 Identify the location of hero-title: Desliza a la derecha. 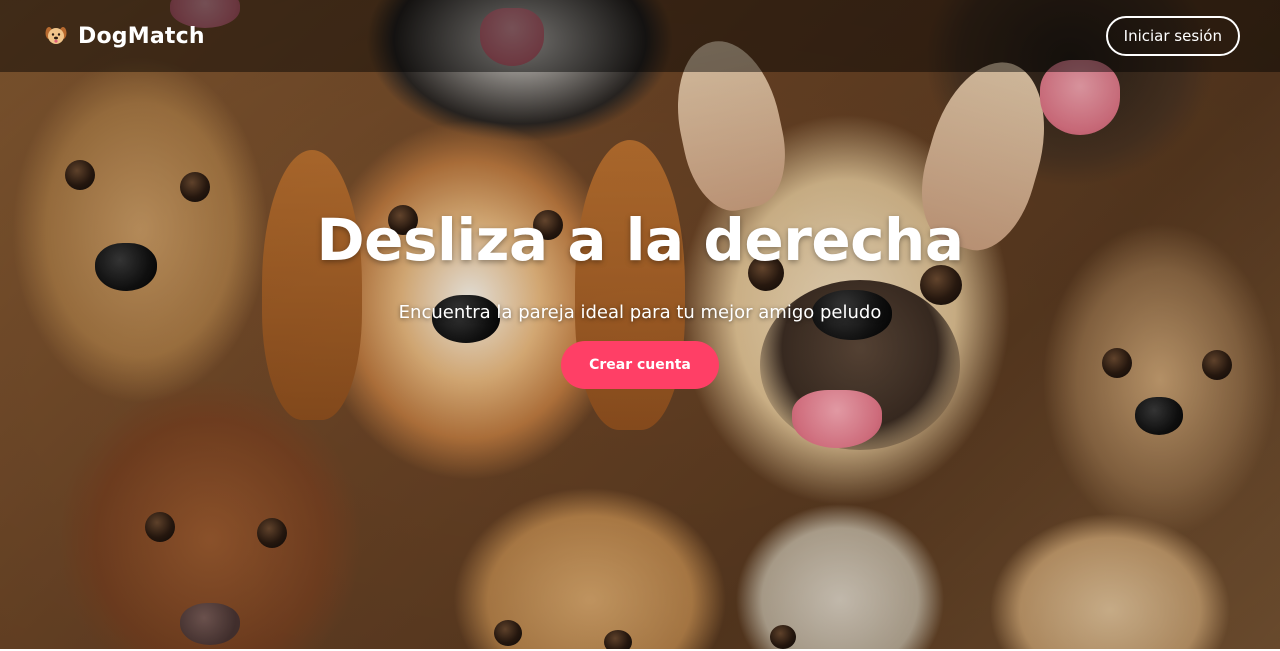
(640, 240).